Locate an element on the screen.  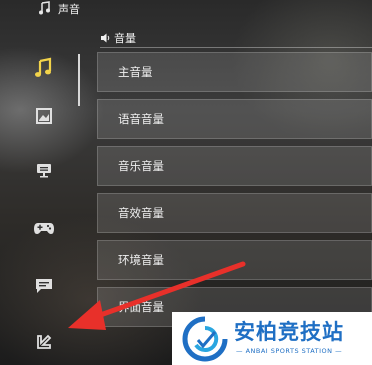
monitor-icon is located at coordinates (44, 171).